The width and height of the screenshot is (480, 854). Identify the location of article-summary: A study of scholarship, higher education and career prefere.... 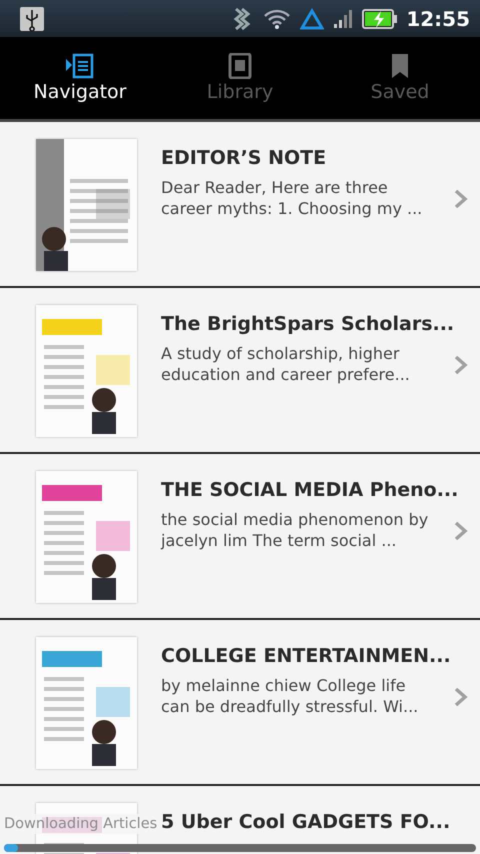
(286, 364).